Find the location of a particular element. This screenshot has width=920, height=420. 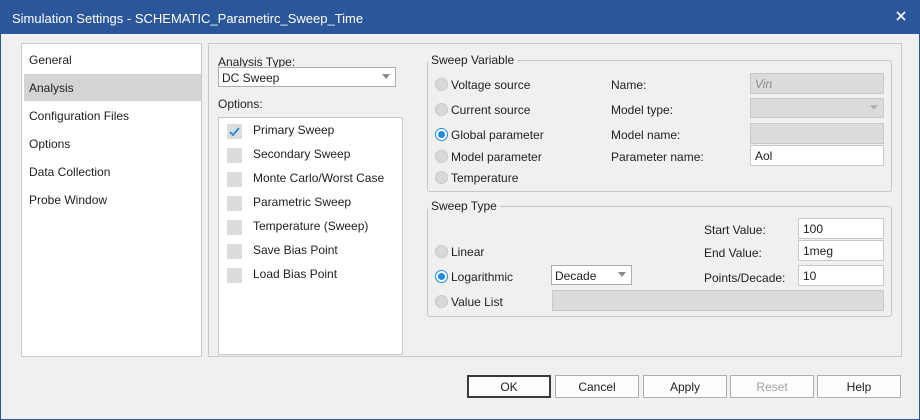

radio-model-parameter is located at coordinates (441, 156).